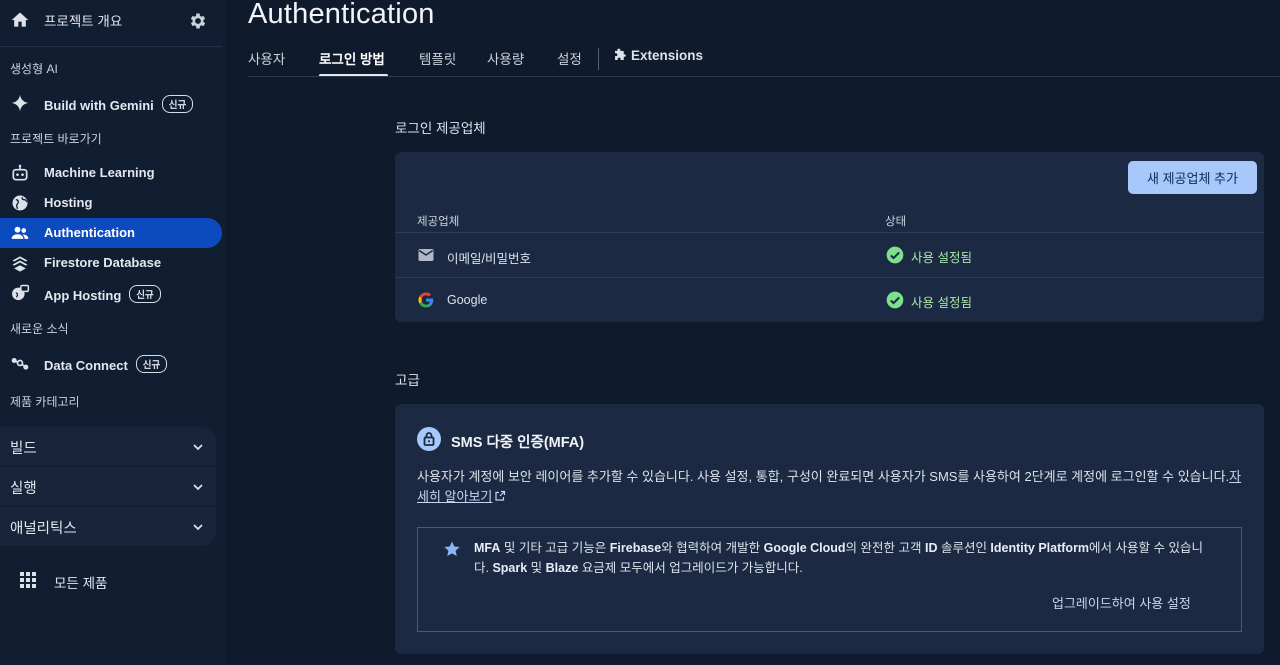 The image size is (1280, 665). Describe the element at coordinates (102, 294) in the screenshot. I see `sidebar-item-label: App Hosting 신규` at that location.